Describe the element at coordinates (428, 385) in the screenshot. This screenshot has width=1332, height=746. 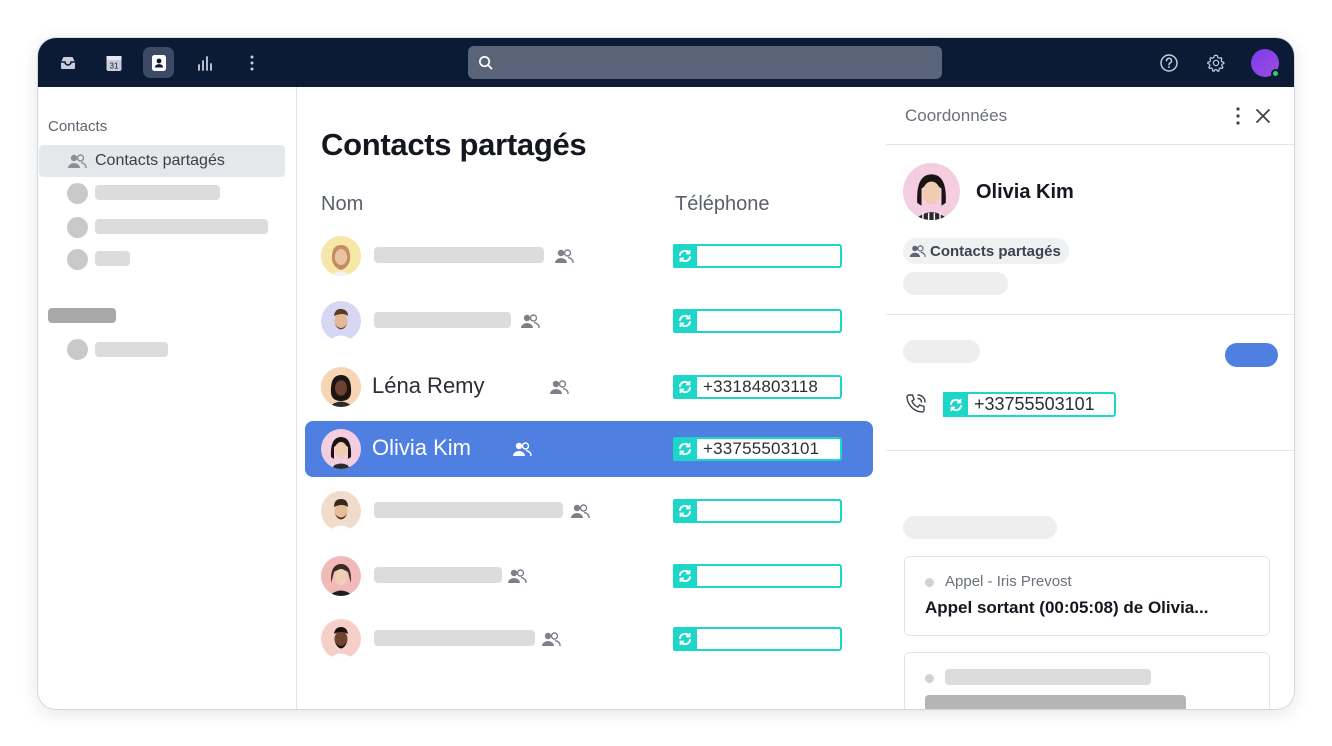
I see `contact-name: Léna Remy` at that location.